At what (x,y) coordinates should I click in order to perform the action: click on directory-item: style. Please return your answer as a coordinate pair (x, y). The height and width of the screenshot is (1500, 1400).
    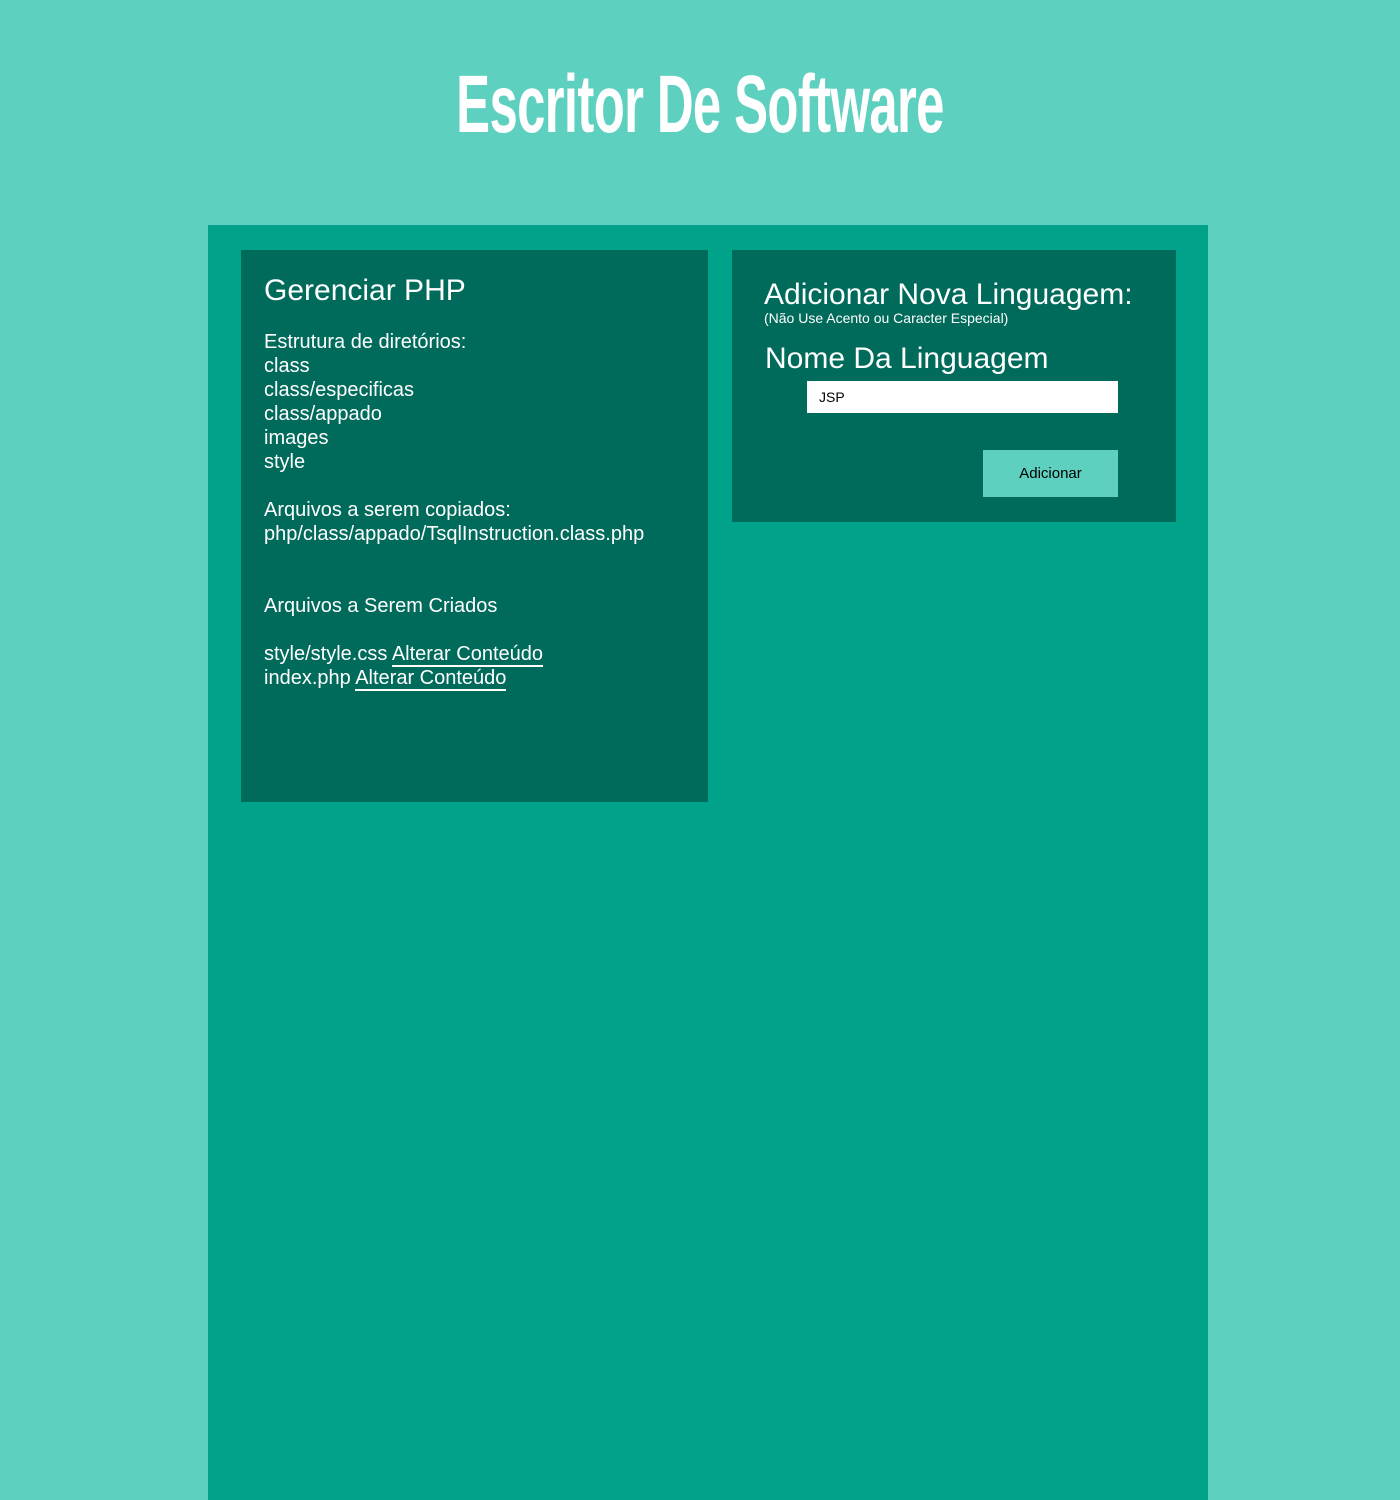
    Looking at the image, I should click on (285, 462).